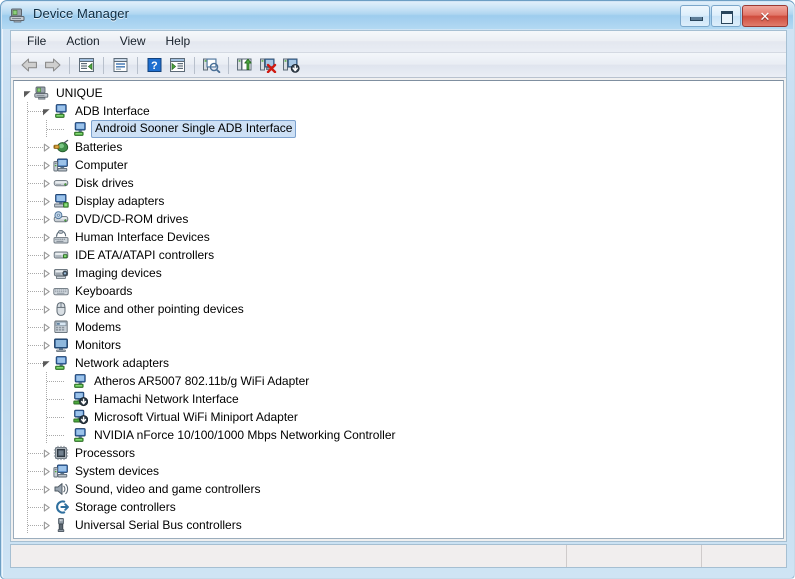 The image size is (795, 579). Describe the element at coordinates (398, 453) in the screenshot. I see `tree-item: Processors` at that location.